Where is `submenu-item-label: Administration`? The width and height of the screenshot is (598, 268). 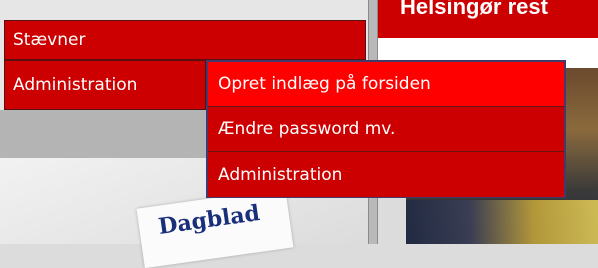 submenu-item-label: Administration is located at coordinates (280, 174).